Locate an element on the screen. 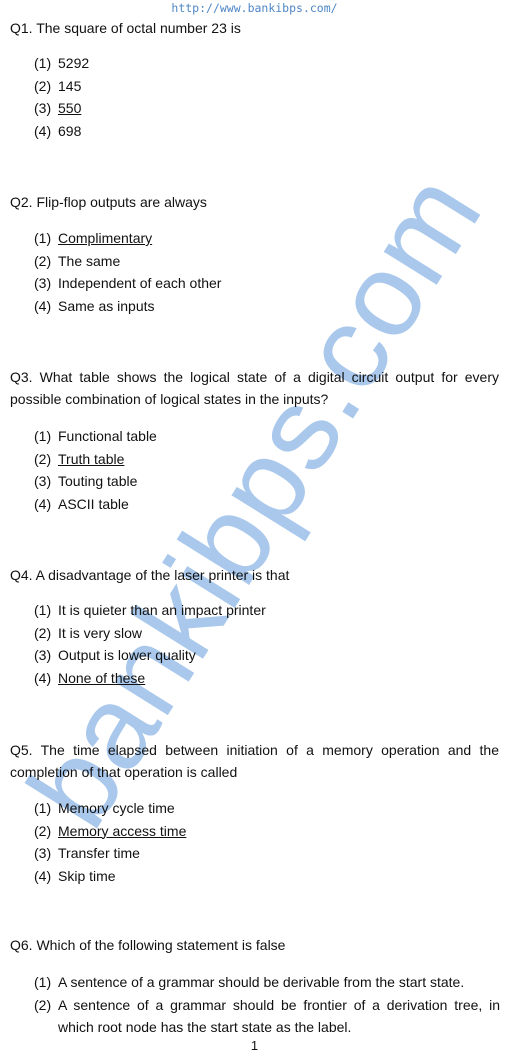 This screenshot has height=1056, width=509. option: (4) None of these is located at coordinates (267, 678).